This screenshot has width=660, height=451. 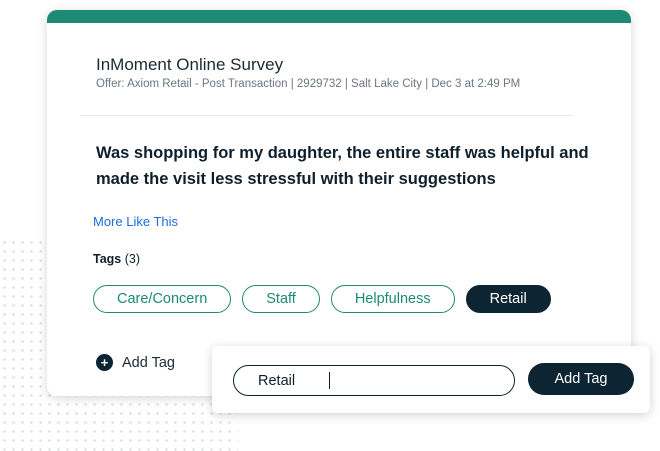 I want to click on add-tag-trigger: + Add Tag, so click(x=135, y=362).